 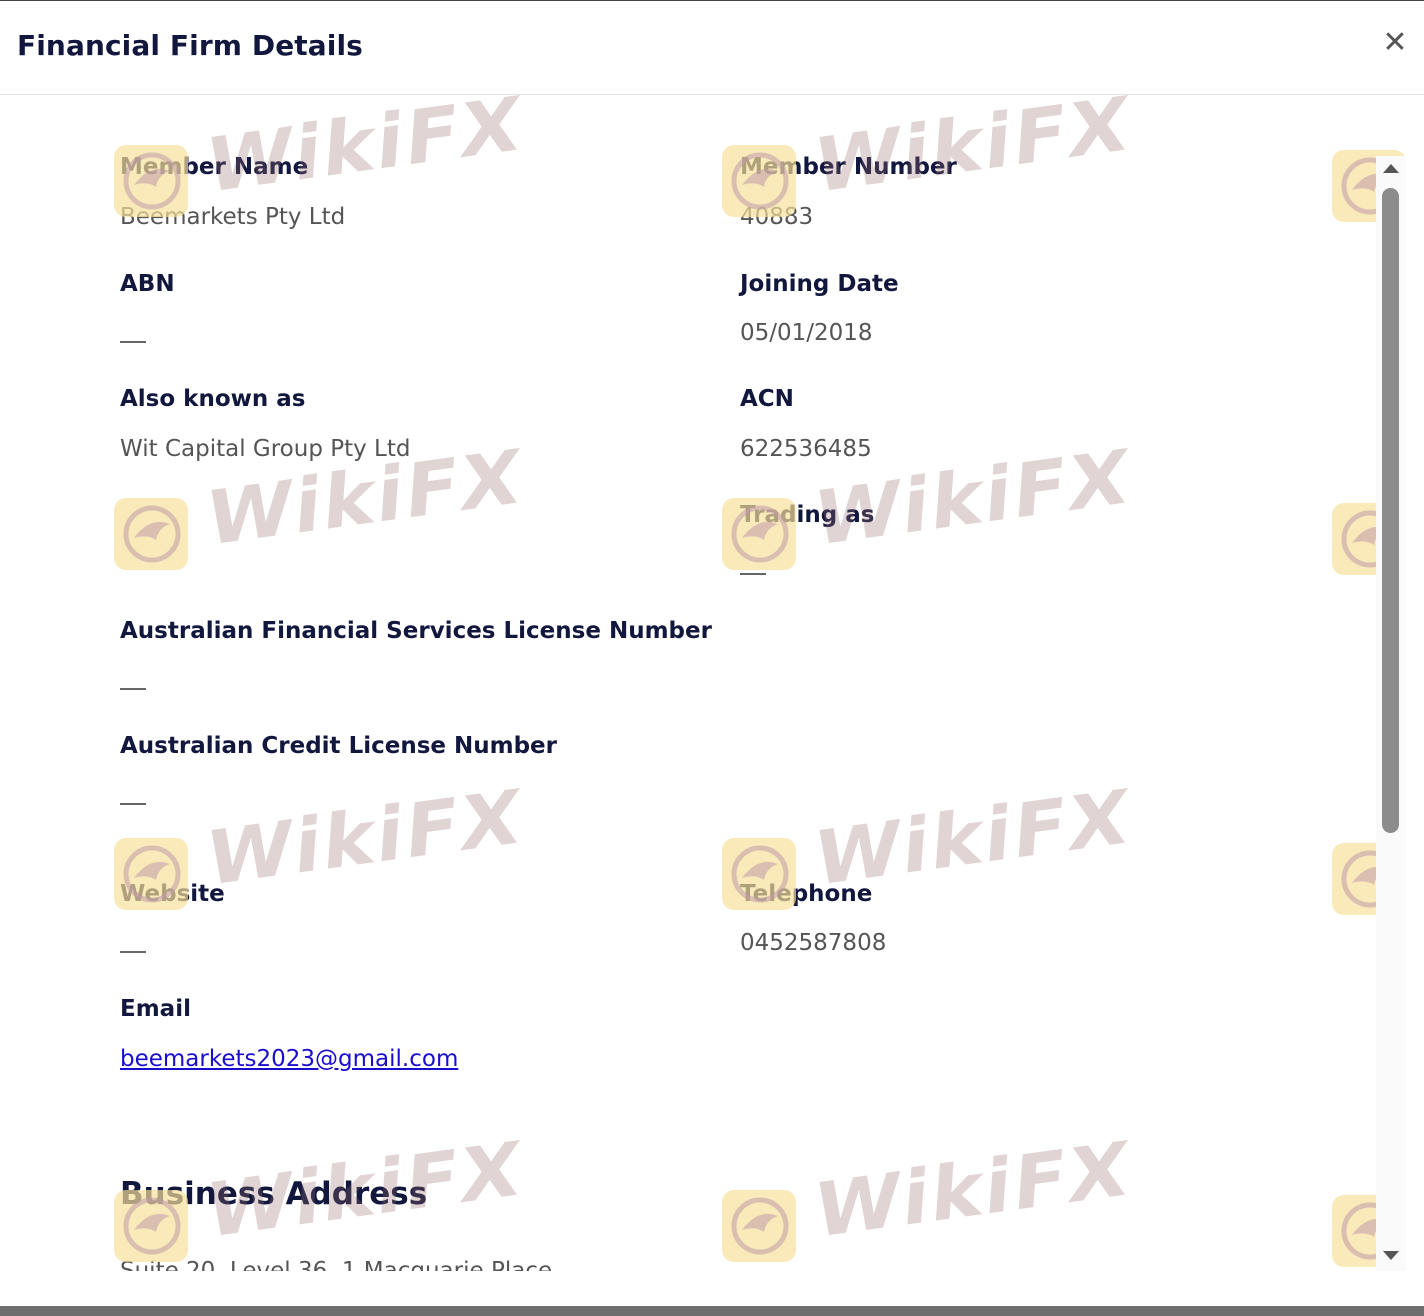 I want to click on email-label: Email, so click(x=155, y=1009).